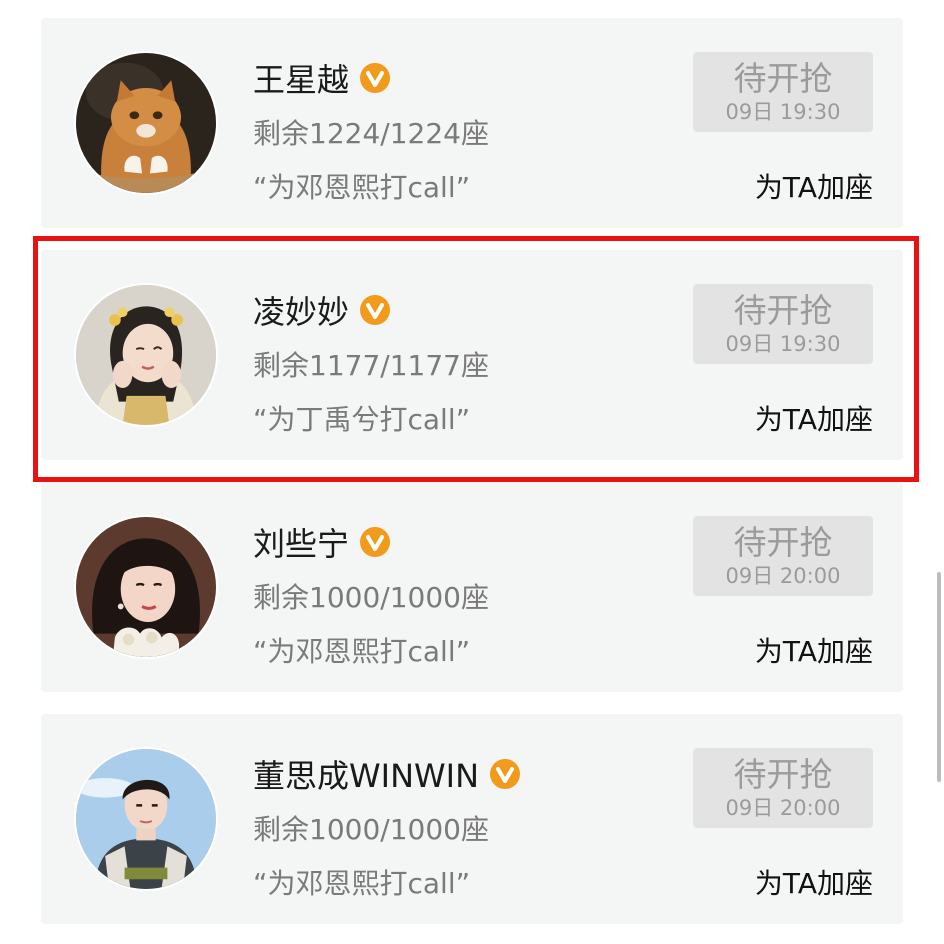 The image size is (944, 944). I want to click on scrollbar, so click(939, 677).